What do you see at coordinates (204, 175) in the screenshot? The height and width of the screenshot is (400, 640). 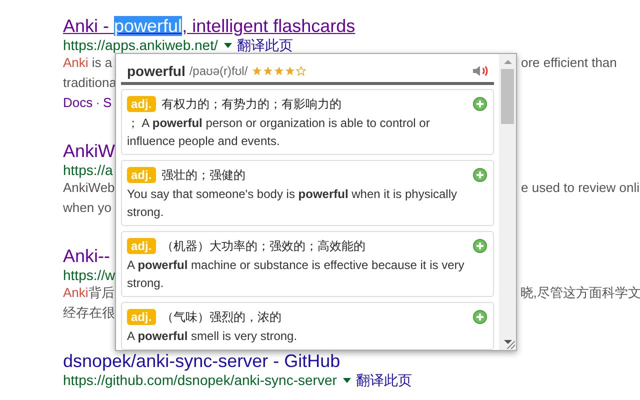 I see `chinese-meaning: 强壮的；强健的` at bounding box center [204, 175].